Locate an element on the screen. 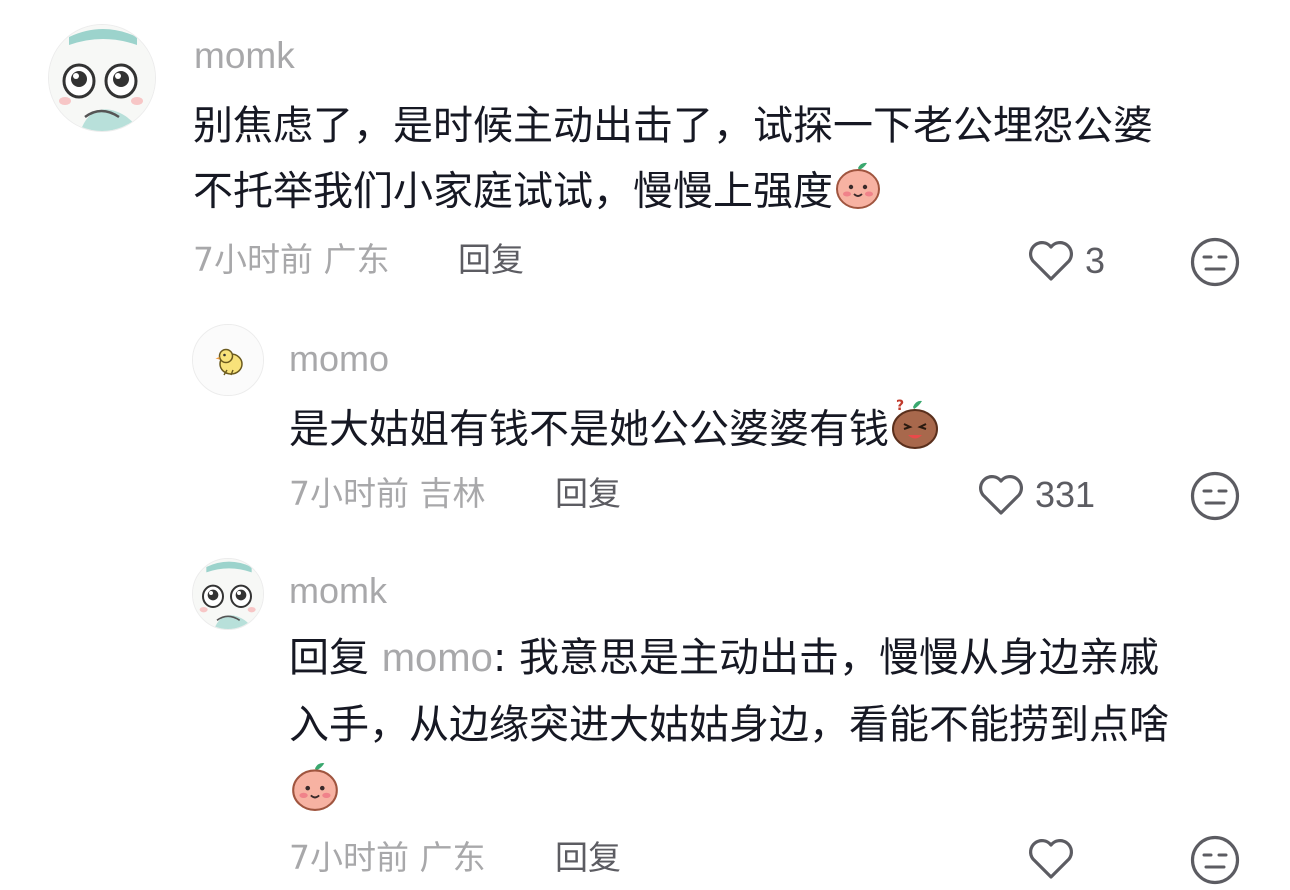 The width and height of the screenshot is (1290, 890). like-button: 3 is located at coordinates (1066, 261).